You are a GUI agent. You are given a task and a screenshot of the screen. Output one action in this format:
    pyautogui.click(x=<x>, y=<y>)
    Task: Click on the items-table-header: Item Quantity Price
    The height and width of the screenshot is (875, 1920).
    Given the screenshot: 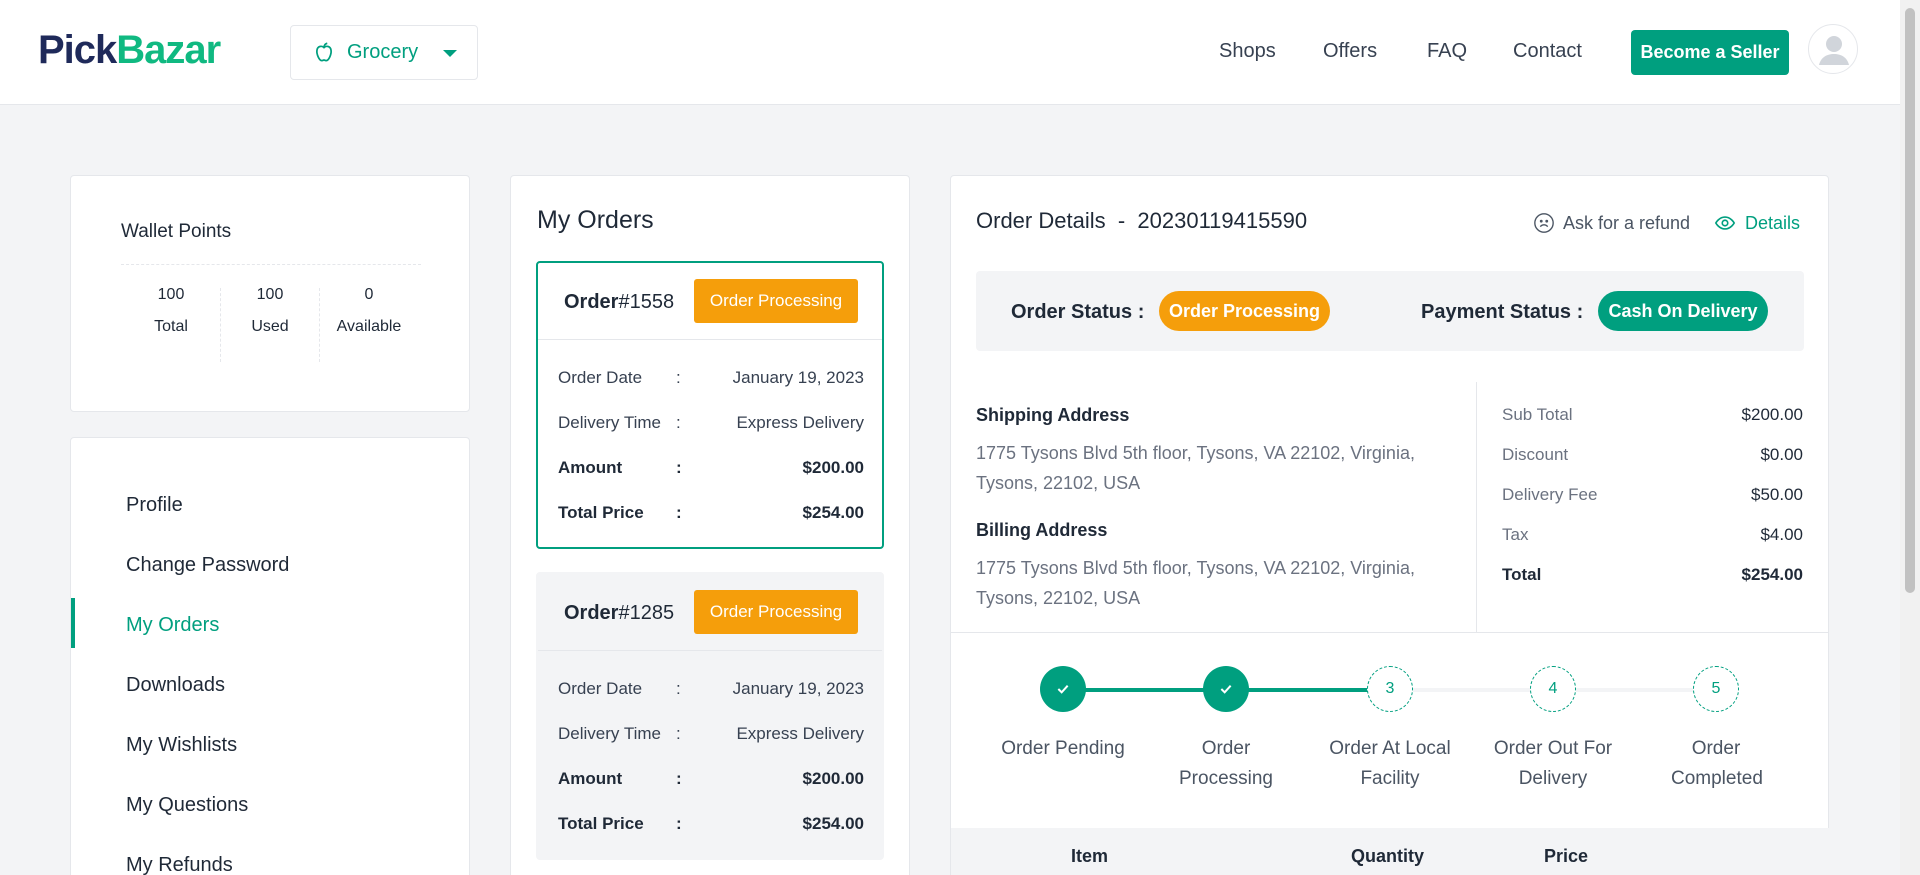 What is the action you would take?
    pyautogui.click(x=1390, y=851)
    